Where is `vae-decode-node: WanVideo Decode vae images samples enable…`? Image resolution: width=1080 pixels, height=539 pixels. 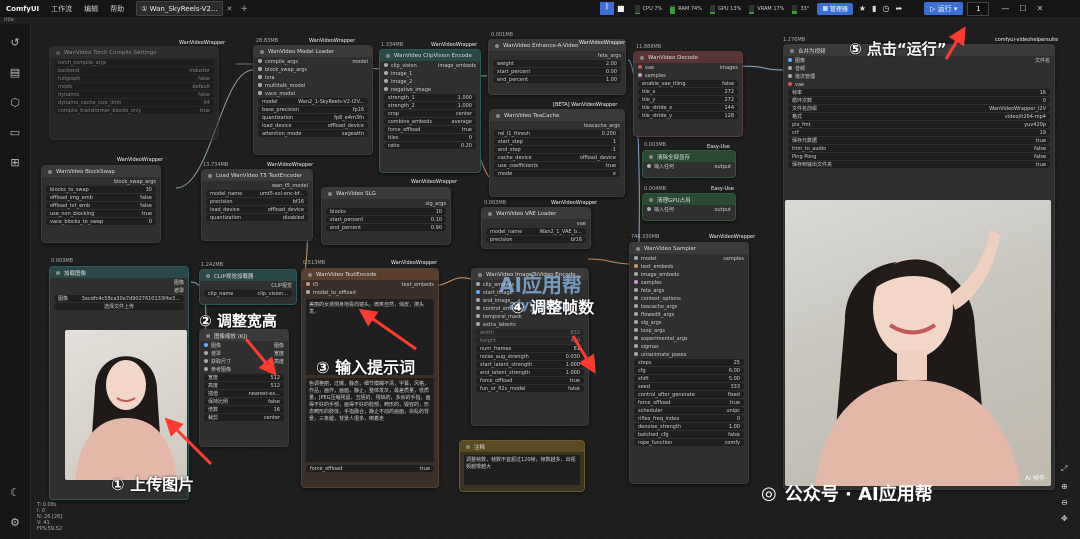 vae-decode-node: WanVideo Decode vae images samples enable… is located at coordinates (688, 94).